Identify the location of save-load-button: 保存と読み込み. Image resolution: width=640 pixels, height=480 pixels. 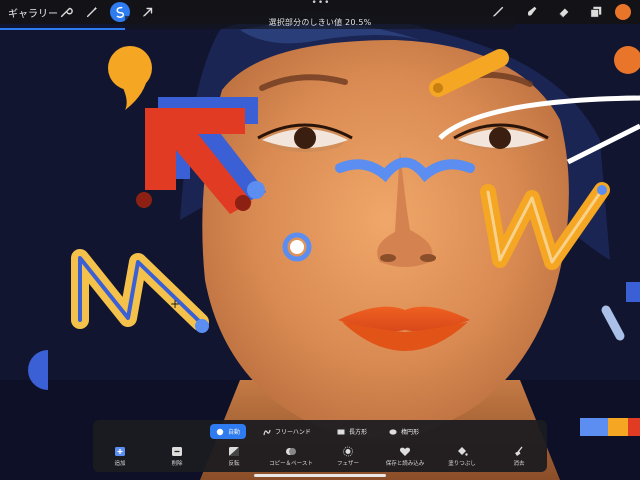
(405, 458).